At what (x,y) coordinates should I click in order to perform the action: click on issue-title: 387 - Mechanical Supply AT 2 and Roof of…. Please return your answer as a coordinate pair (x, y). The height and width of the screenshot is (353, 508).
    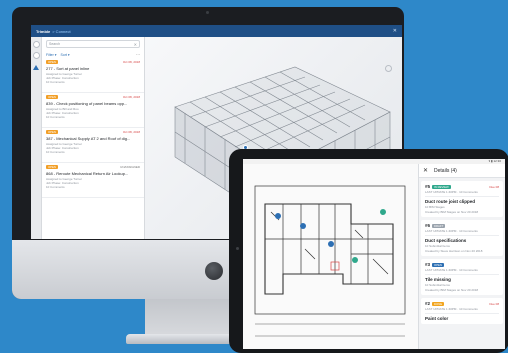
    Looking at the image, I should click on (88, 138).